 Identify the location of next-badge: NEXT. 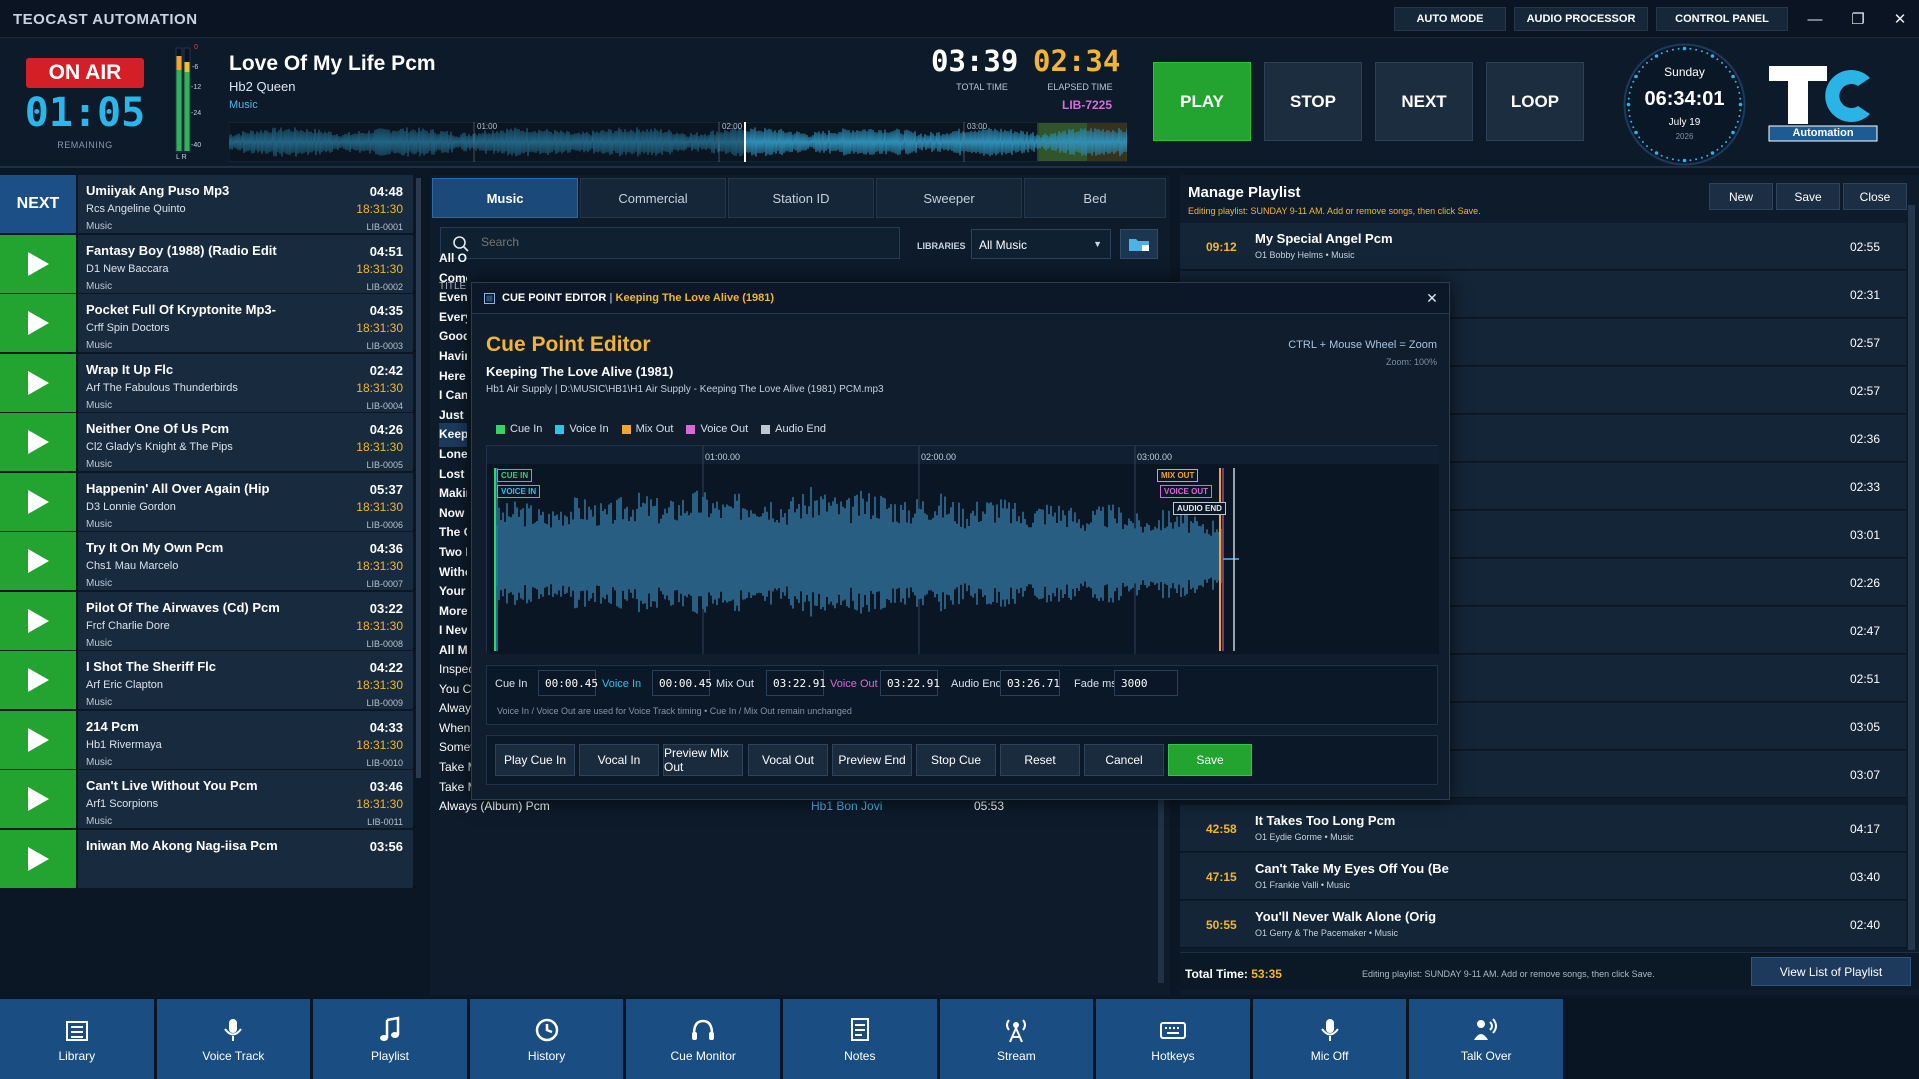
(38, 204).